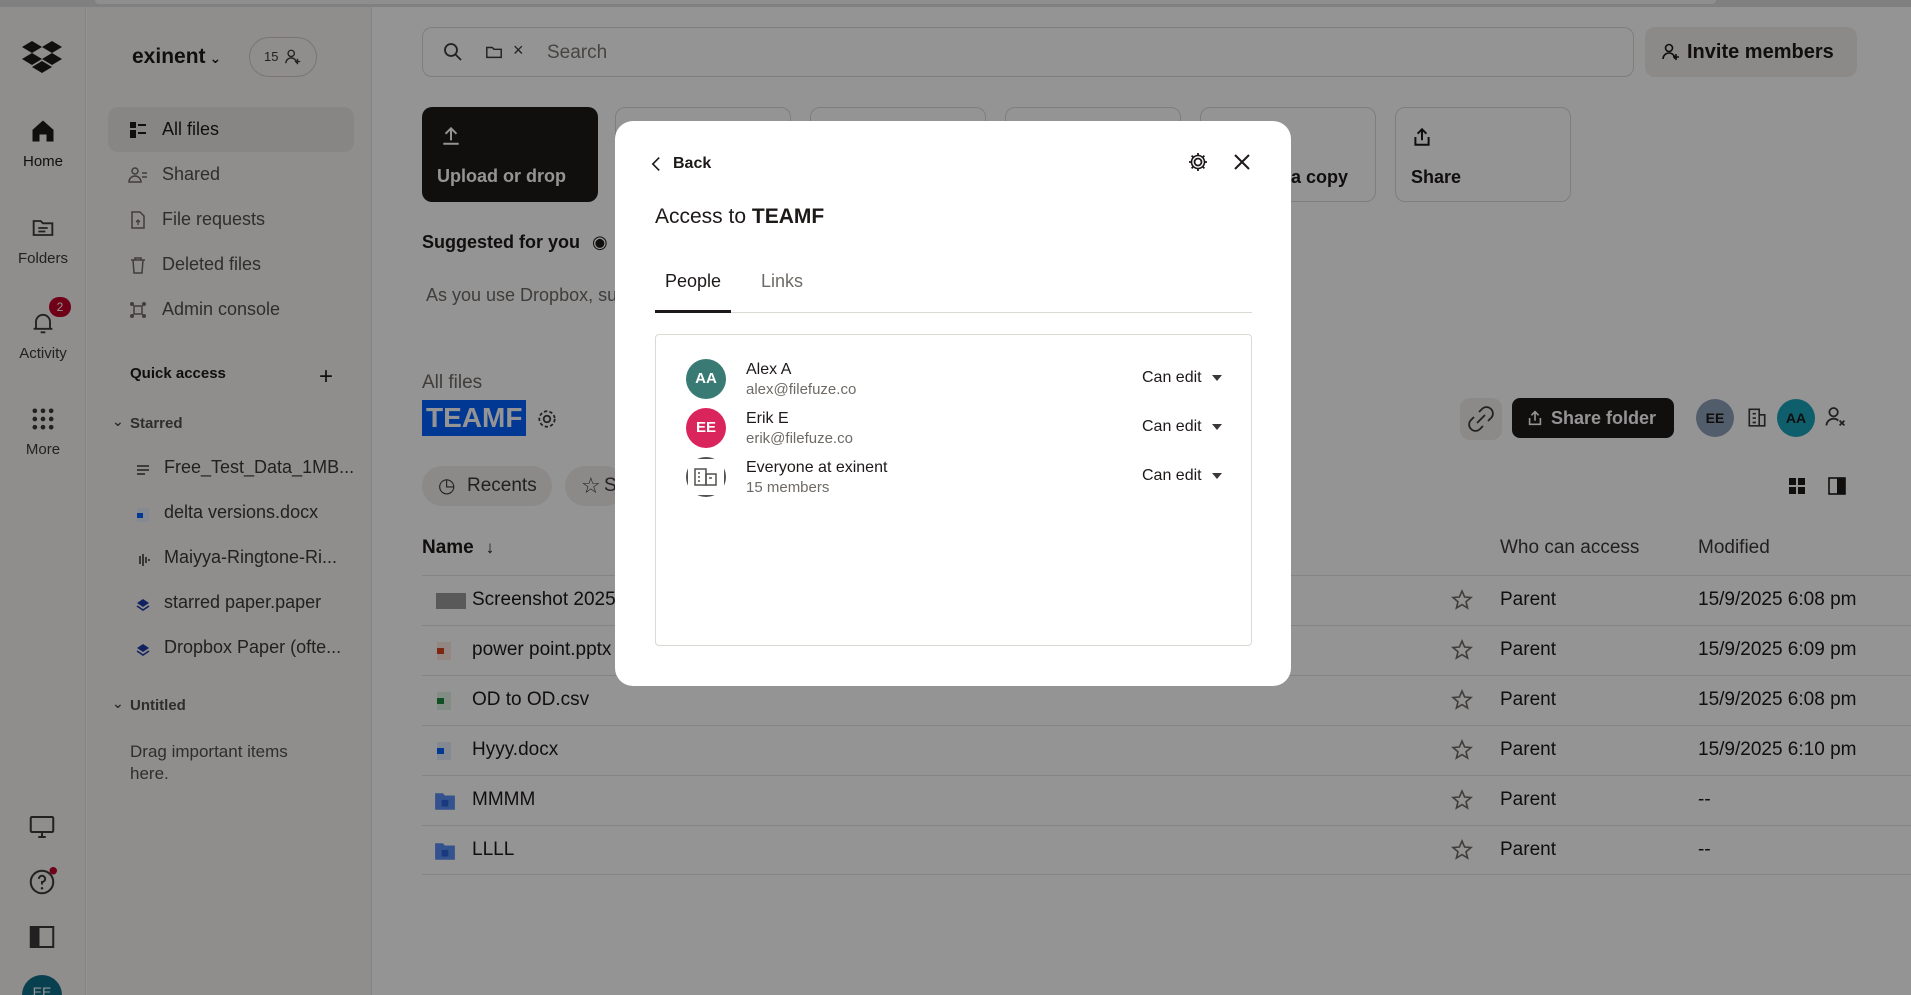  What do you see at coordinates (799, 438) in the screenshot?
I see `person-email: erik@filefuze.co` at bounding box center [799, 438].